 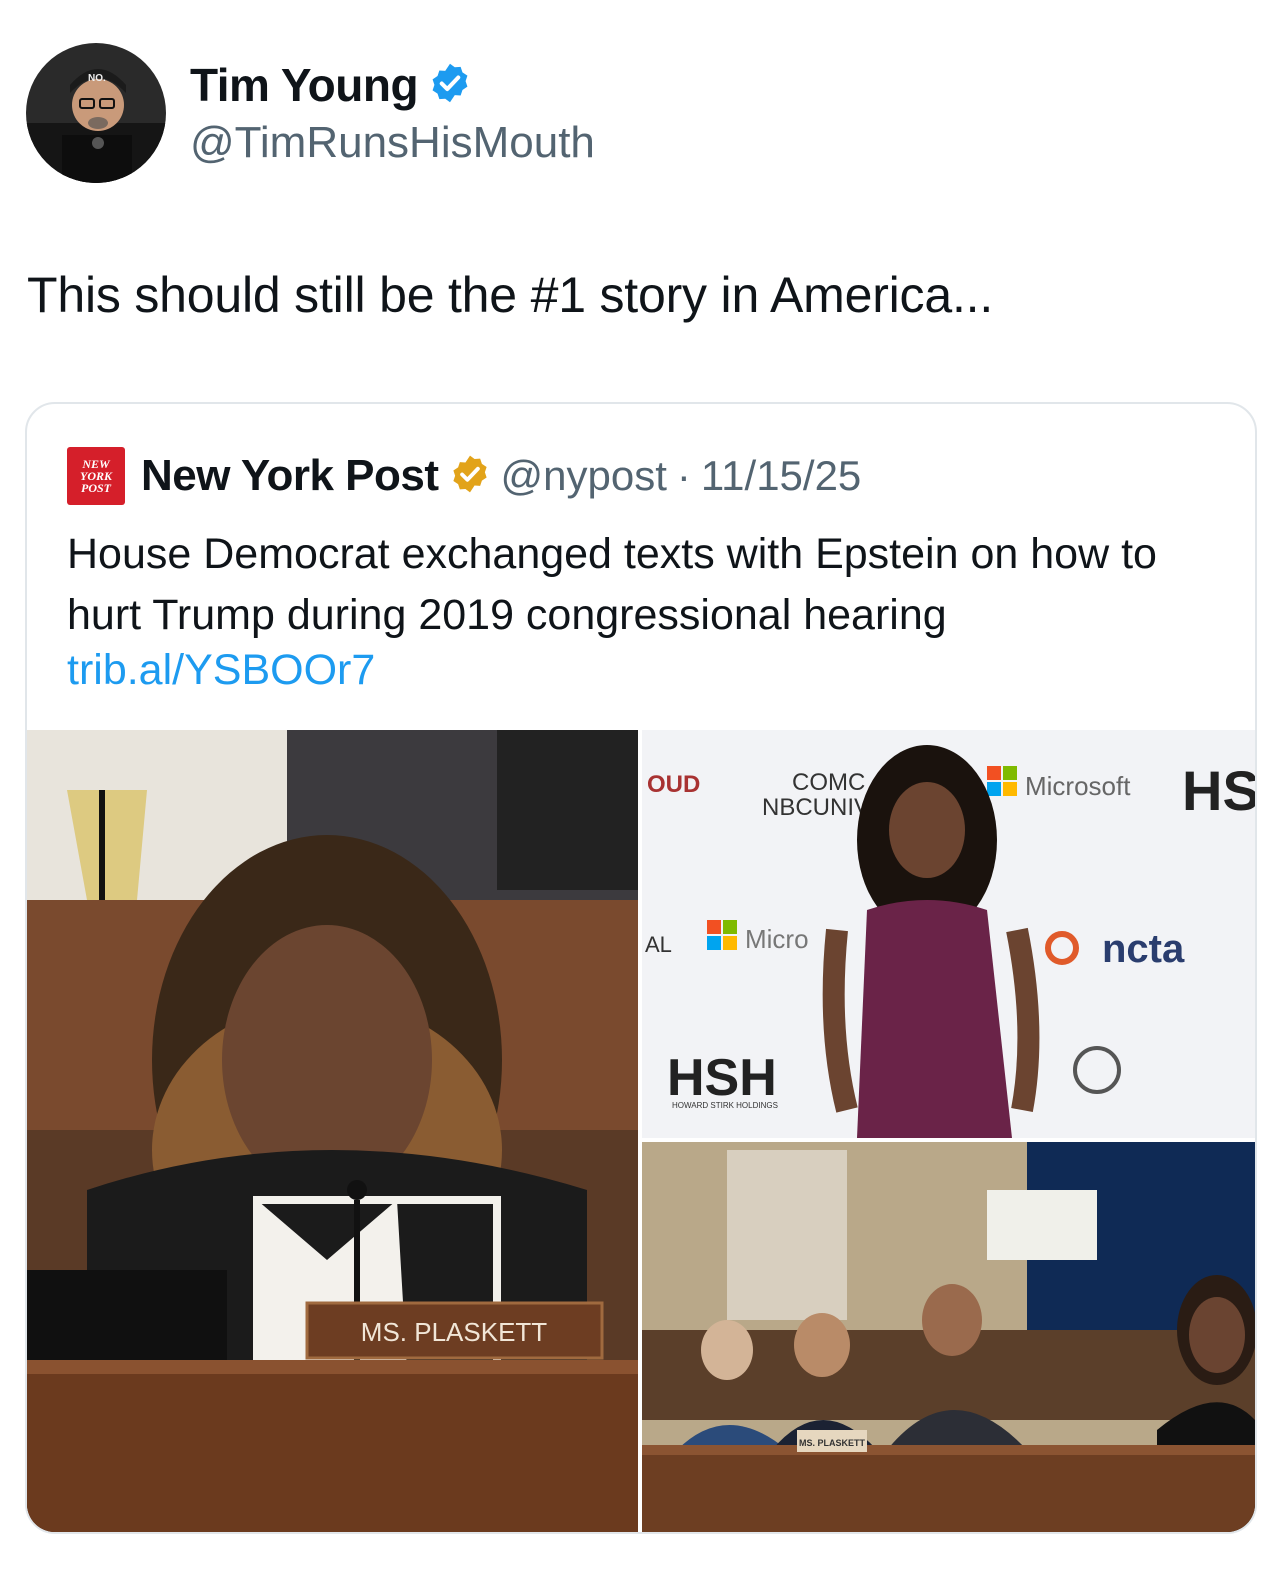 I want to click on gold-verified-badge-icon, so click(x=470, y=476).